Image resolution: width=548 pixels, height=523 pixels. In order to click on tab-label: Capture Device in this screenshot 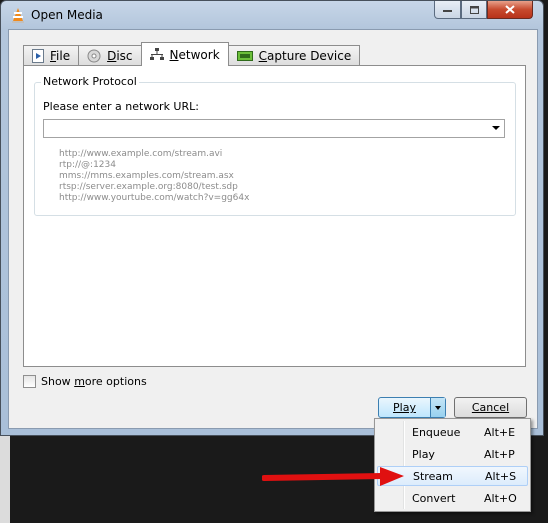, I will do `click(305, 56)`.